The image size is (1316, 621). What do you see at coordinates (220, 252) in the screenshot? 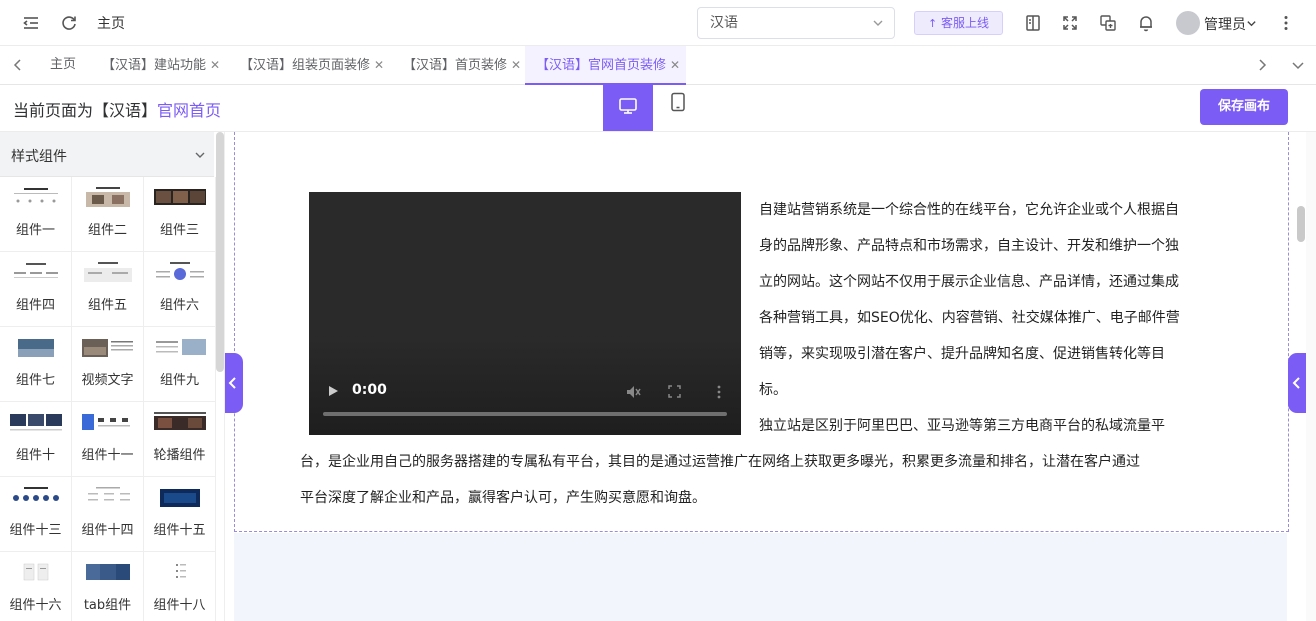
I see `panel-scrollbar` at bounding box center [220, 252].